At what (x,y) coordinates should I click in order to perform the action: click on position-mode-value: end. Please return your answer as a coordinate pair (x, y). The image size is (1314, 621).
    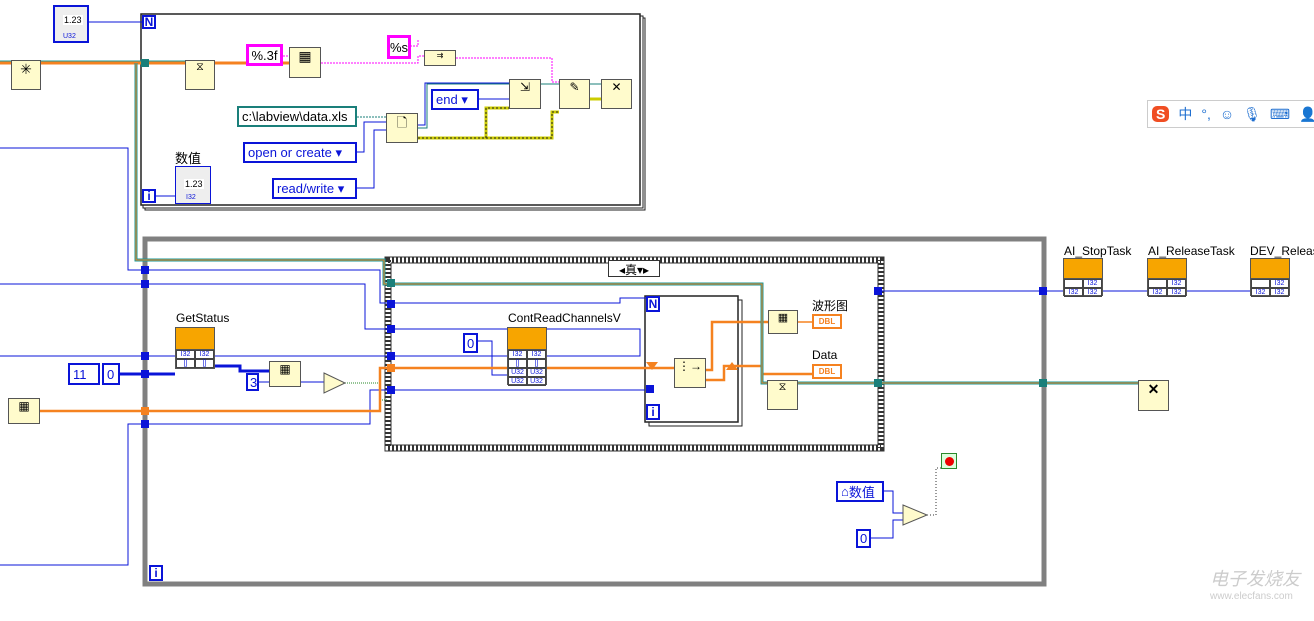
    Looking at the image, I should click on (447, 99).